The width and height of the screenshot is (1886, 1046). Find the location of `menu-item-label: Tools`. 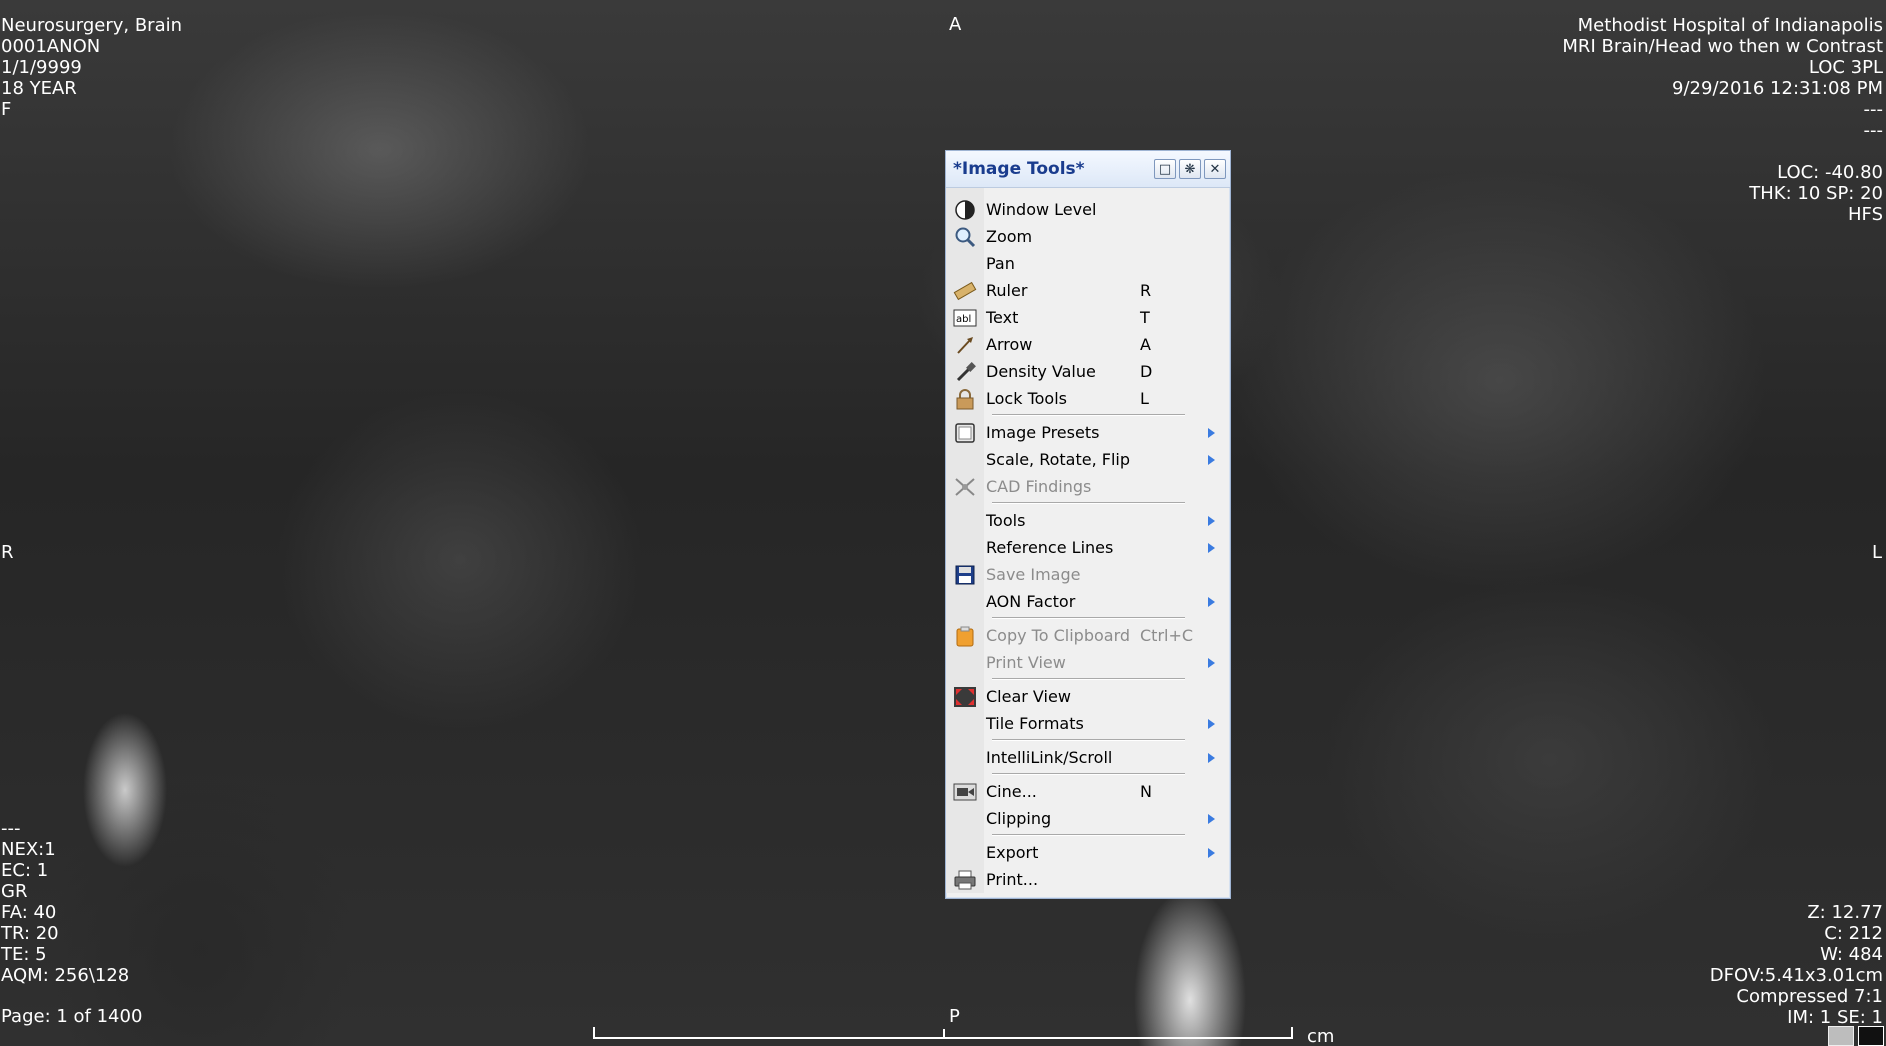

menu-item-label: Tools is located at coordinates (1006, 520).